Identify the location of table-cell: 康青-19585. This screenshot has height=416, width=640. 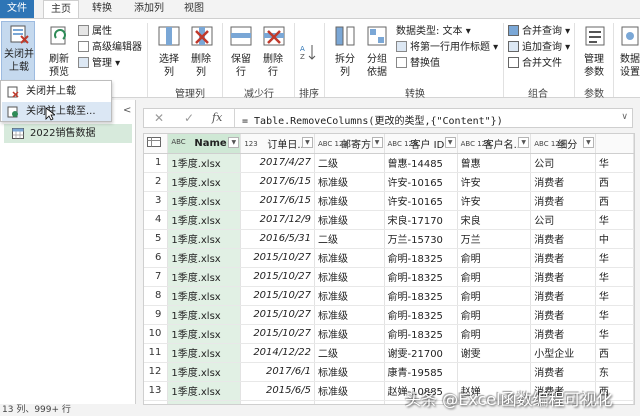
(421, 372).